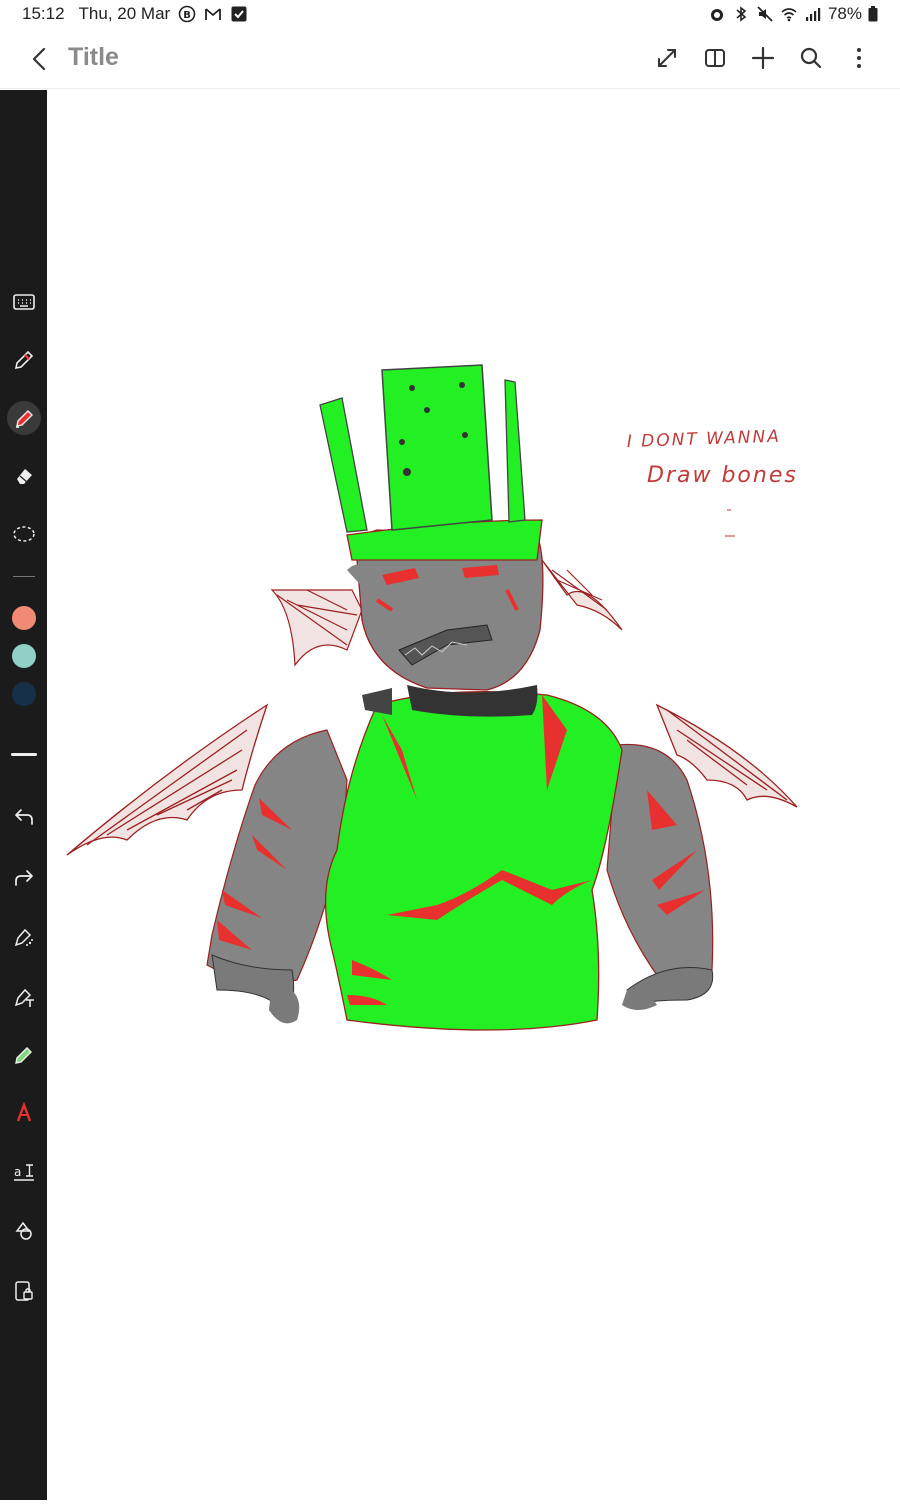  I want to click on status-bar: 15:12 Thu, 20 Mar B 78%, so click(450, 15).